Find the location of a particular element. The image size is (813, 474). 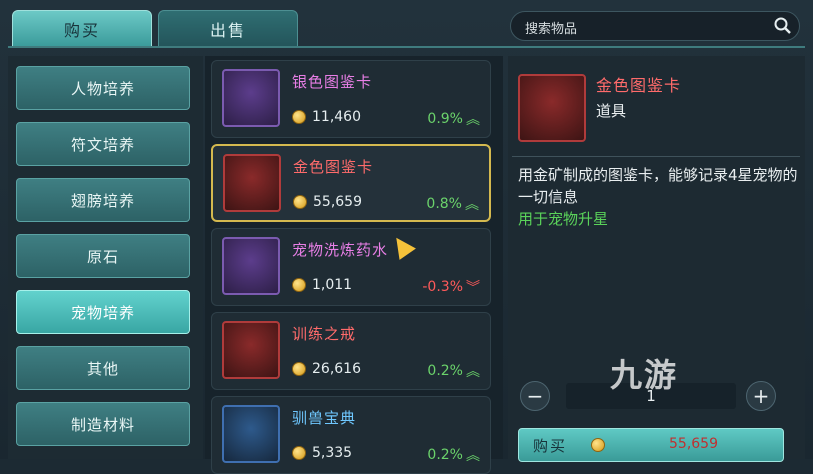

search-input: 搜索物品 is located at coordinates (655, 26).